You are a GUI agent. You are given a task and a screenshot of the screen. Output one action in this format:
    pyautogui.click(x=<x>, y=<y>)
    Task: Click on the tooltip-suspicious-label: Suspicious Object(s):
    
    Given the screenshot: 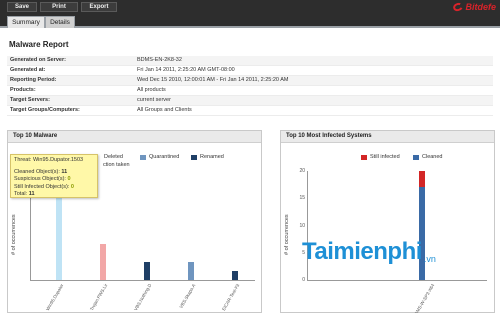 What is the action you would take?
    pyautogui.click(x=40, y=179)
    